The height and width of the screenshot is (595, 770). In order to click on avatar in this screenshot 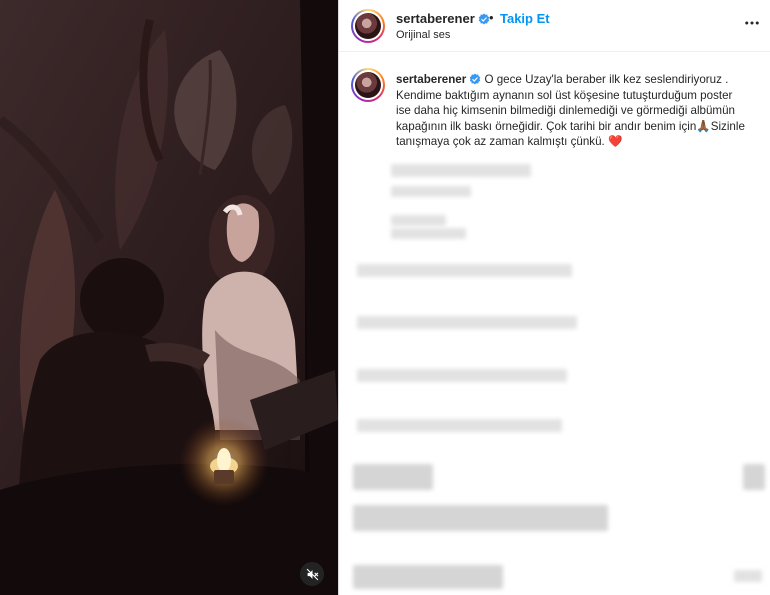, I will do `click(368, 26)`.